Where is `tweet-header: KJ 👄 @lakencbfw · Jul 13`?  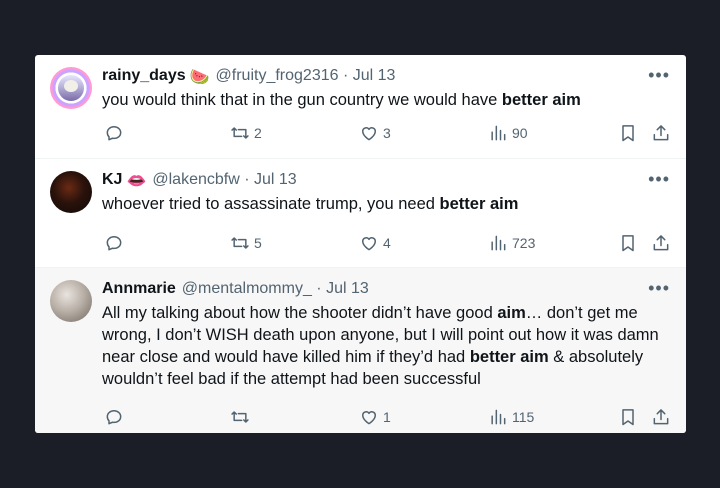 tweet-header: KJ 👄 @lakencbfw · Jul 13 is located at coordinates (199, 181).